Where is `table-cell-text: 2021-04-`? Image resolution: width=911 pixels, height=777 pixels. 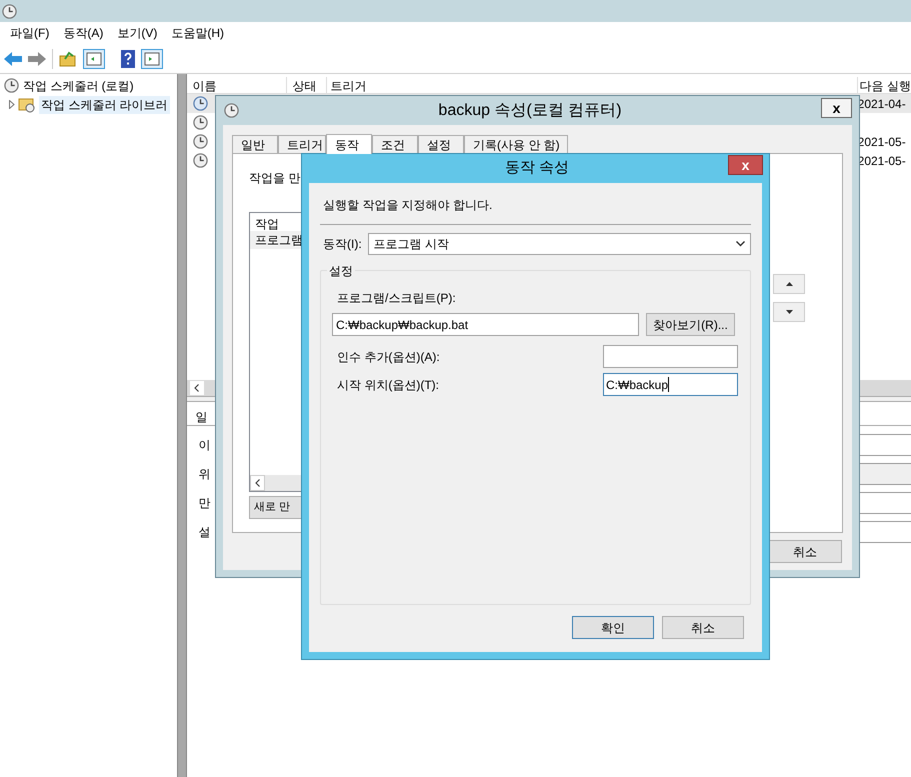 table-cell-text: 2021-04- is located at coordinates (882, 104).